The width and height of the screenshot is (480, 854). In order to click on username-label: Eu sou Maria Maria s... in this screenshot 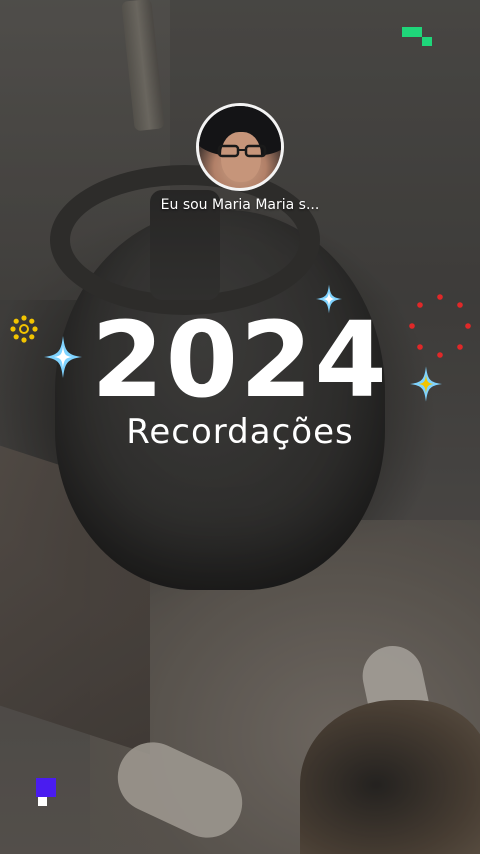, I will do `click(240, 205)`.